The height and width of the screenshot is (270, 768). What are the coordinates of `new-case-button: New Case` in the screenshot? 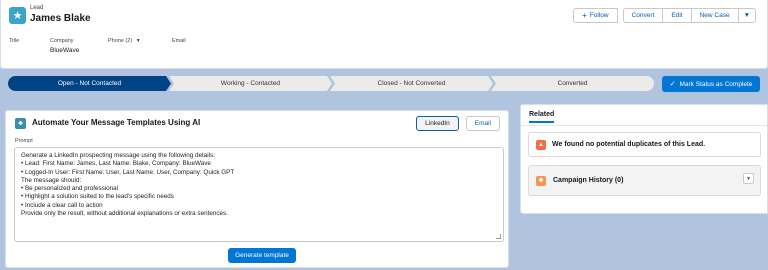 It's located at (714, 15).